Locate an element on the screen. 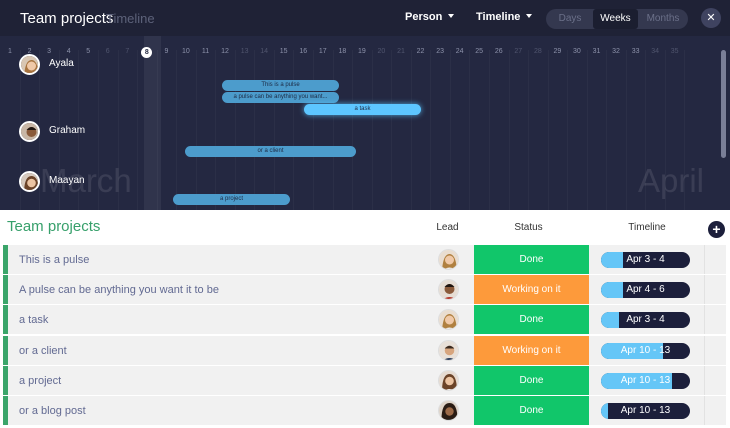  pulse-name: or a client is located at coordinates (43, 351).